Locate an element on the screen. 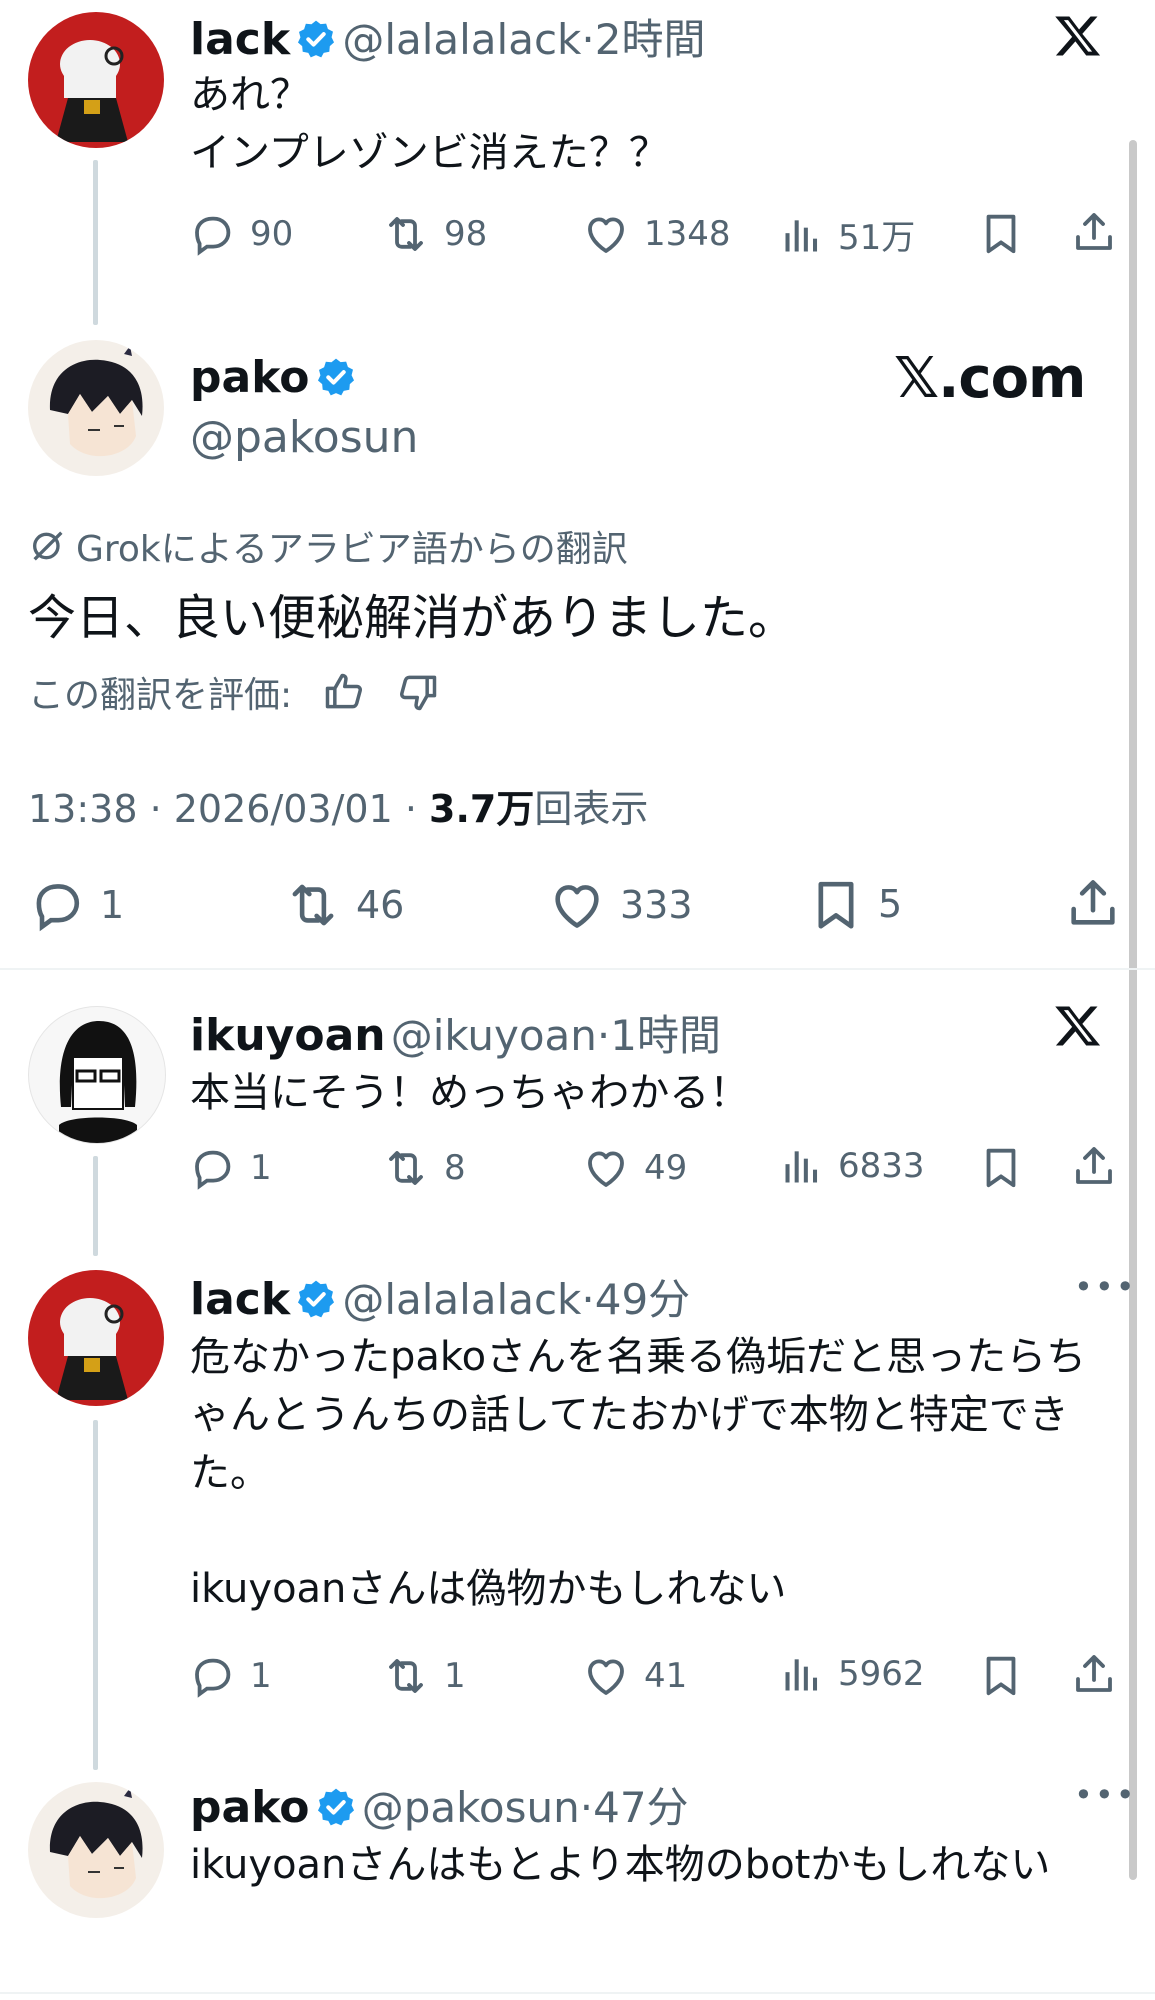 The height and width of the screenshot is (2000, 1155). views-count: 3.7万 is located at coordinates (482, 809).